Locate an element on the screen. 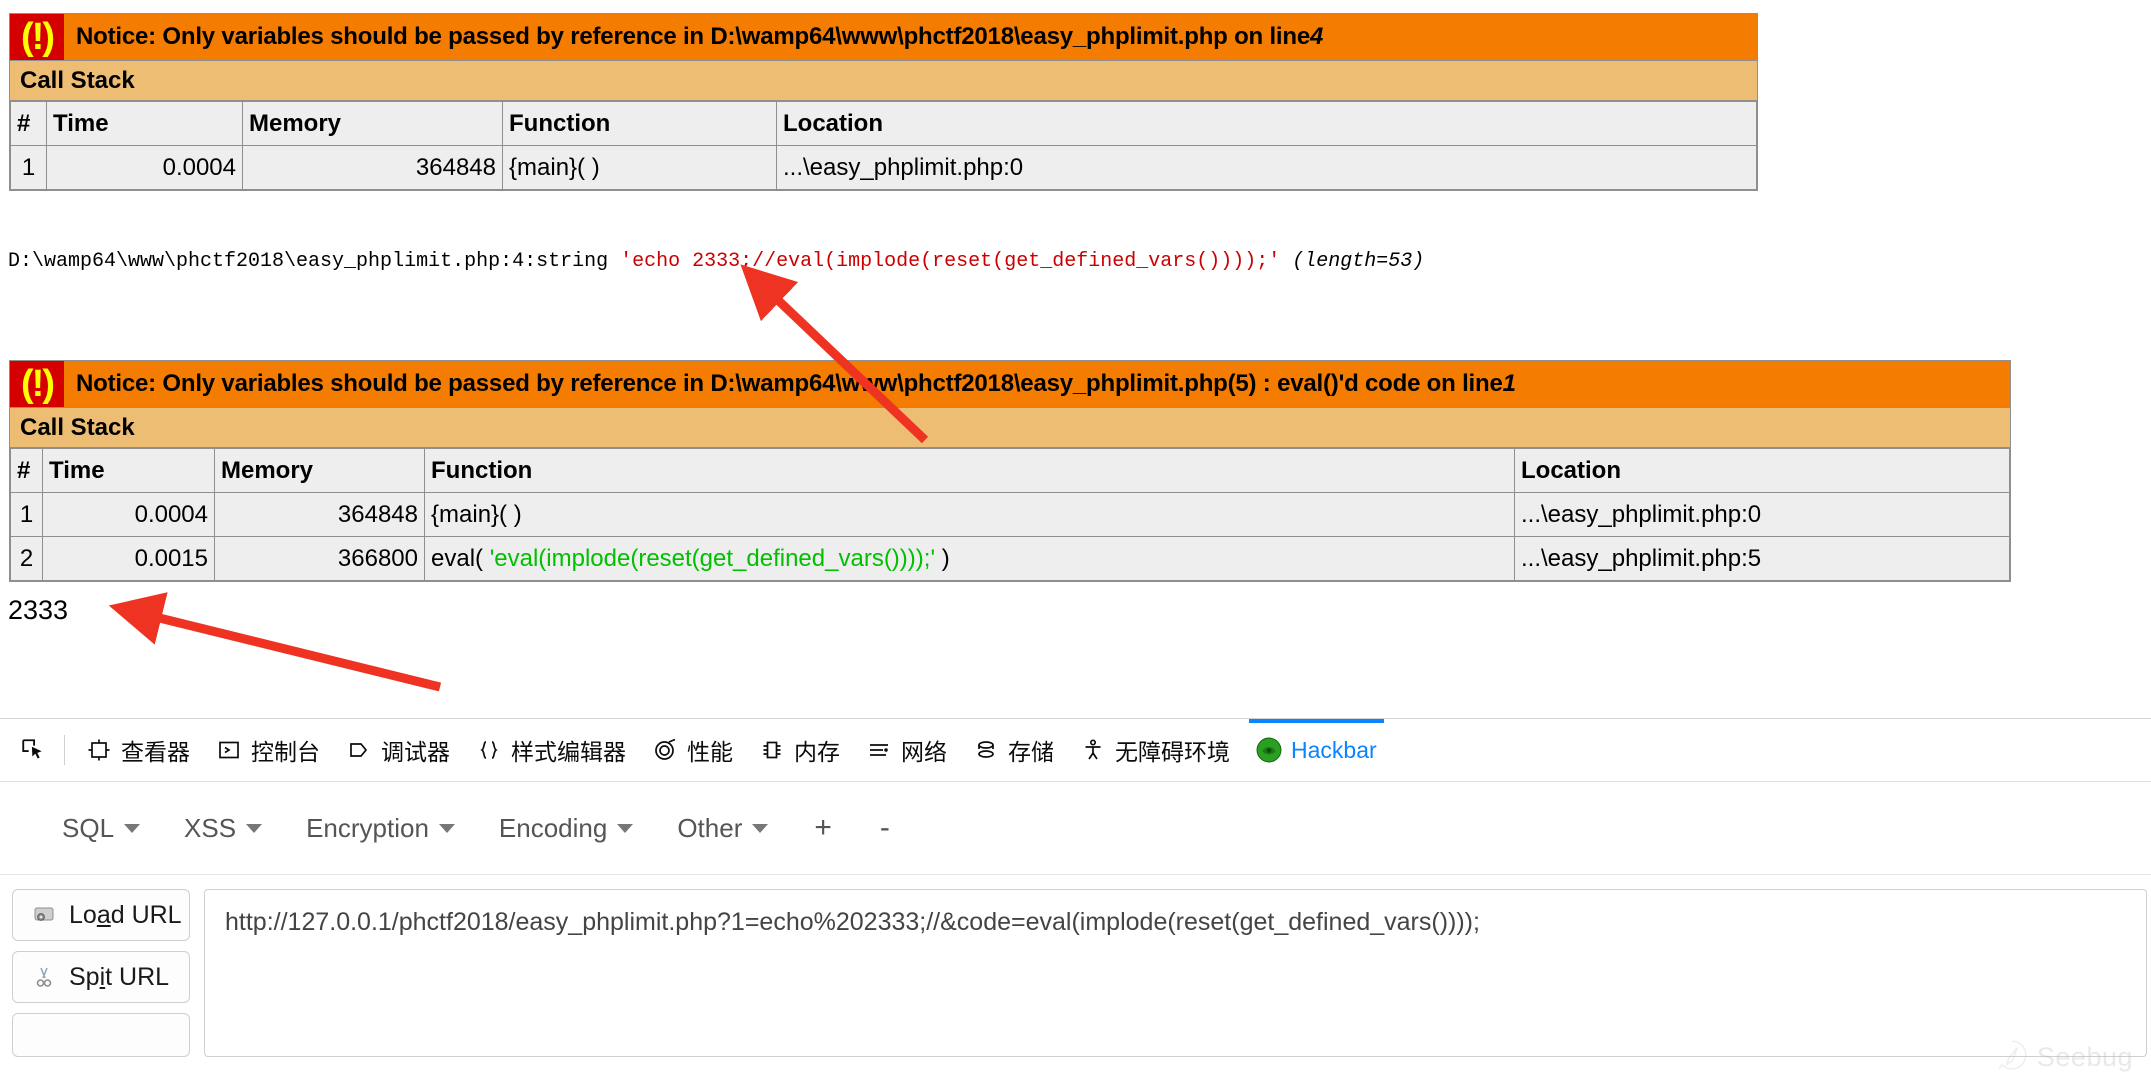 Image resolution: width=2151 pixels, height=1091 pixels. cell-time: 0.0015 is located at coordinates (128, 558).